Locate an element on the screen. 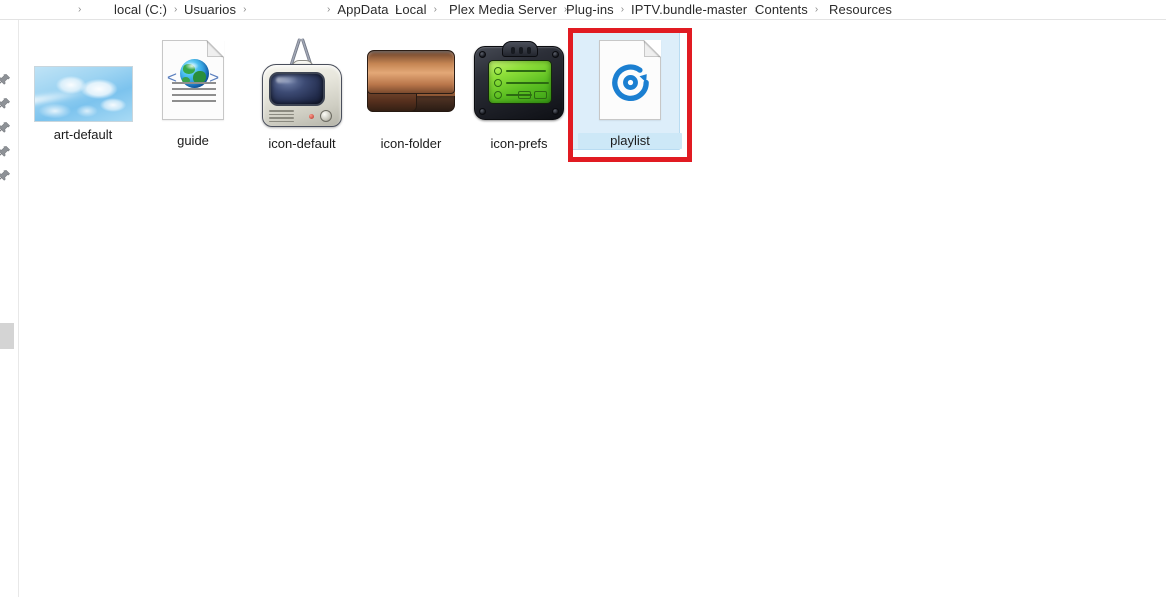  green-lcd-device-icon is located at coordinates (519, 80).